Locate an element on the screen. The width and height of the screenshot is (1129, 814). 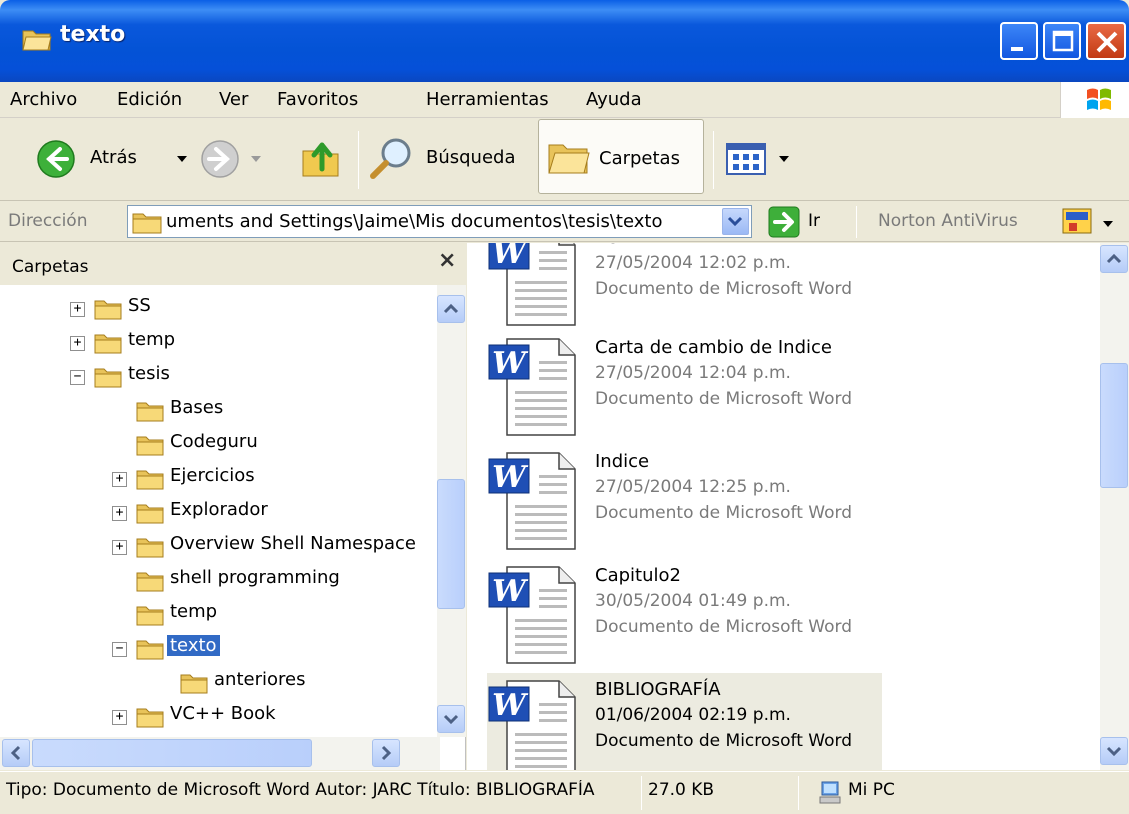
go-arrow-icon is located at coordinates (784, 222).